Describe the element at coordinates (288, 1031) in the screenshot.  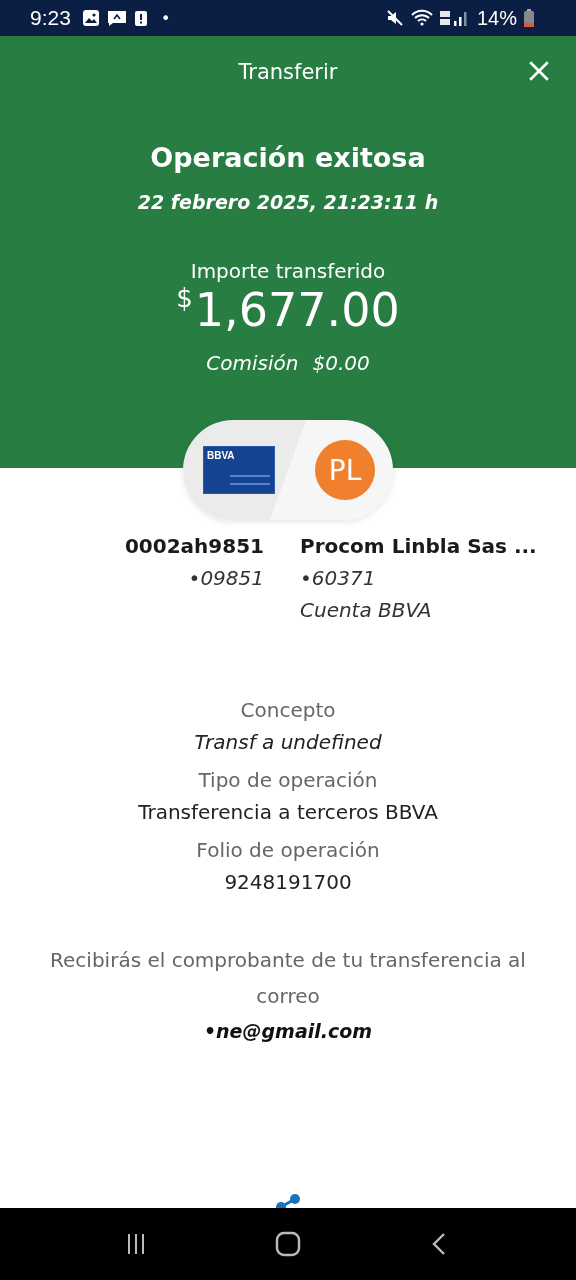
I see `receipt-email: •ne@gmail.com` at that location.